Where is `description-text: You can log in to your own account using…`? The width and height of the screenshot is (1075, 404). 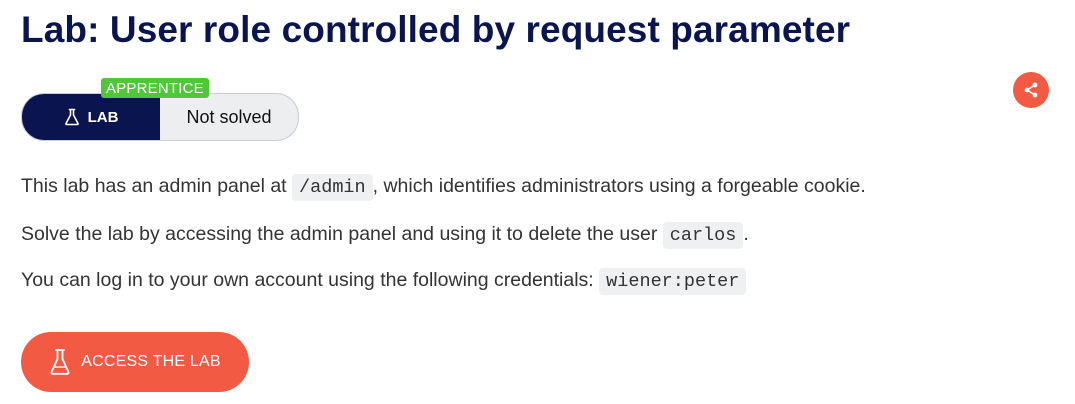
description-text: You can log in to your own account using… is located at coordinates (310, 280).